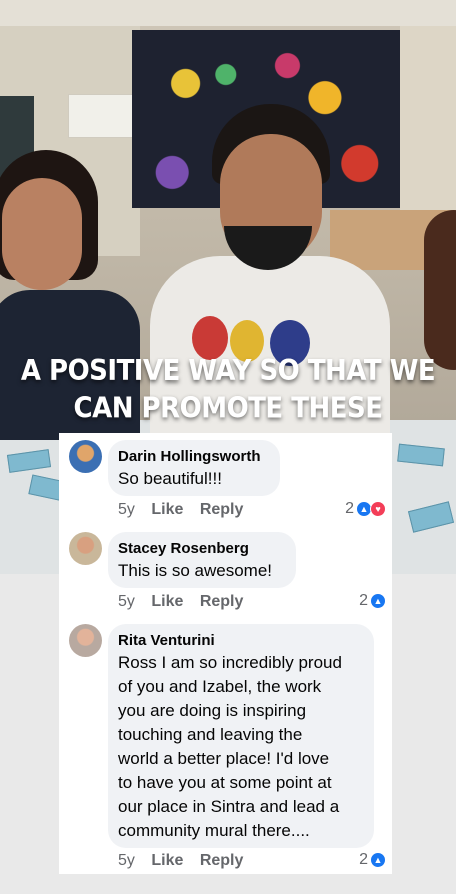  What do you see at coordinates (440, 290) in the screenshot?
I see `child-right-hair` at bounding box center [440, 290].